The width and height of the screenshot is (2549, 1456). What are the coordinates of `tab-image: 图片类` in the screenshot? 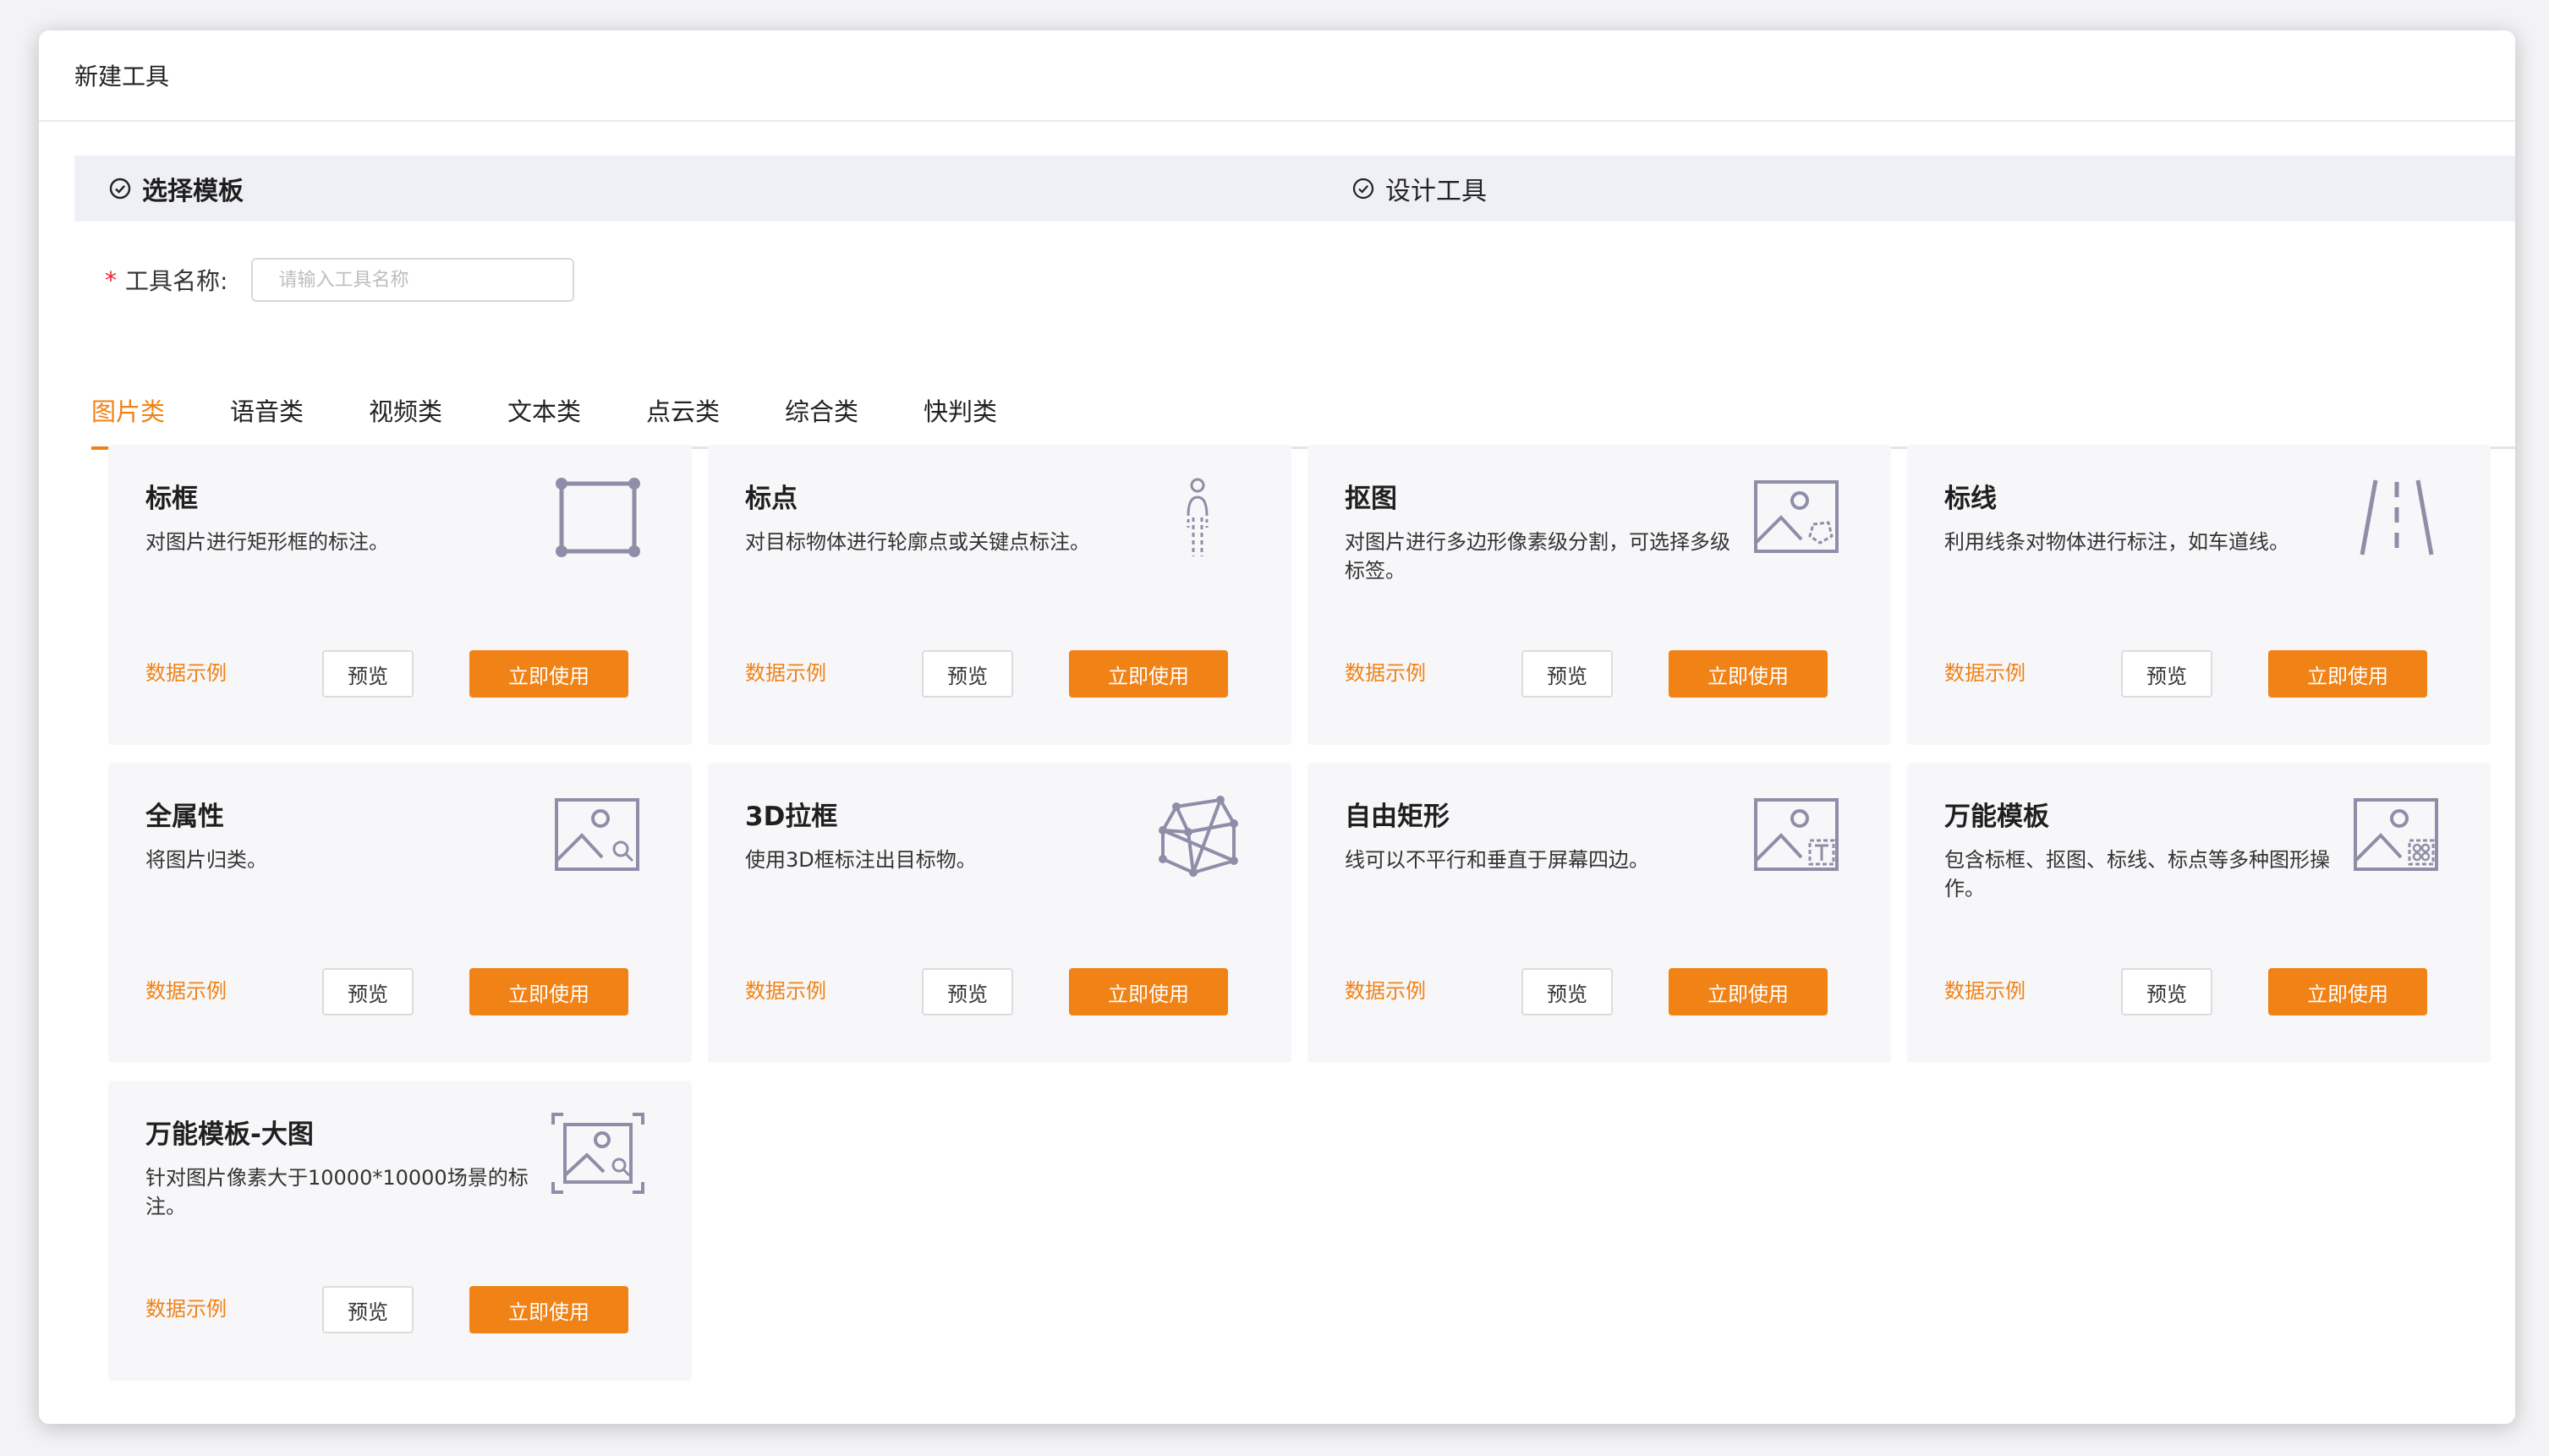 It's located at (128, 421).